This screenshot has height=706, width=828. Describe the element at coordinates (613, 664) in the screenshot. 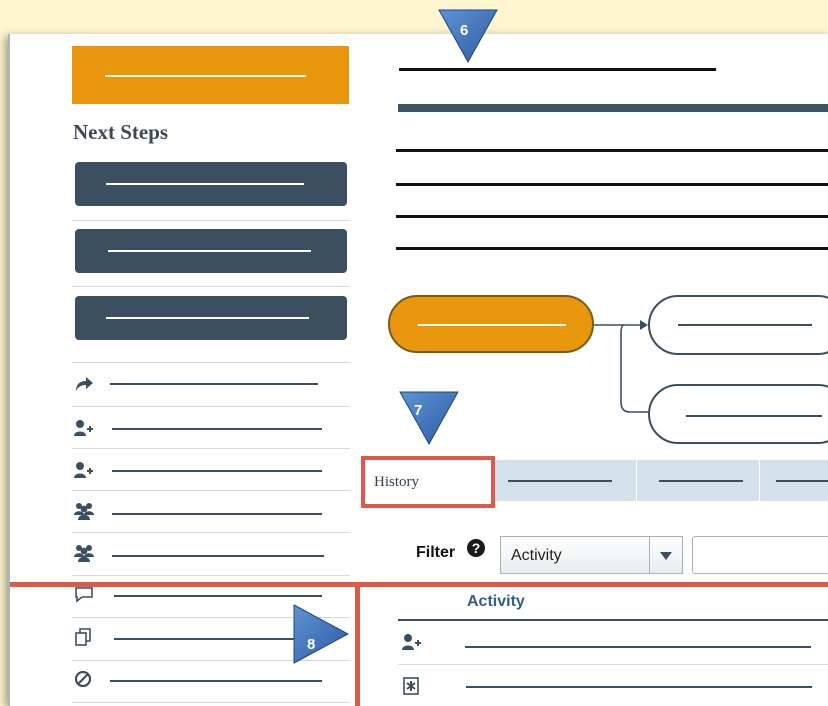

I see `row-divider` at that location.